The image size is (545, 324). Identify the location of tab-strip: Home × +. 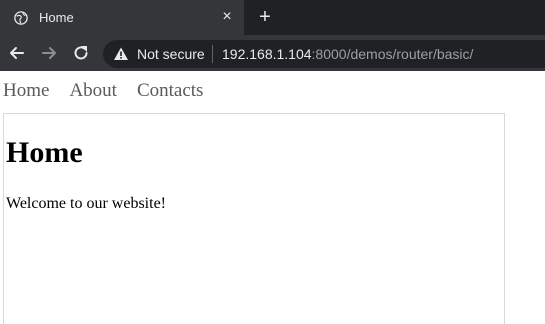
(272, 17).